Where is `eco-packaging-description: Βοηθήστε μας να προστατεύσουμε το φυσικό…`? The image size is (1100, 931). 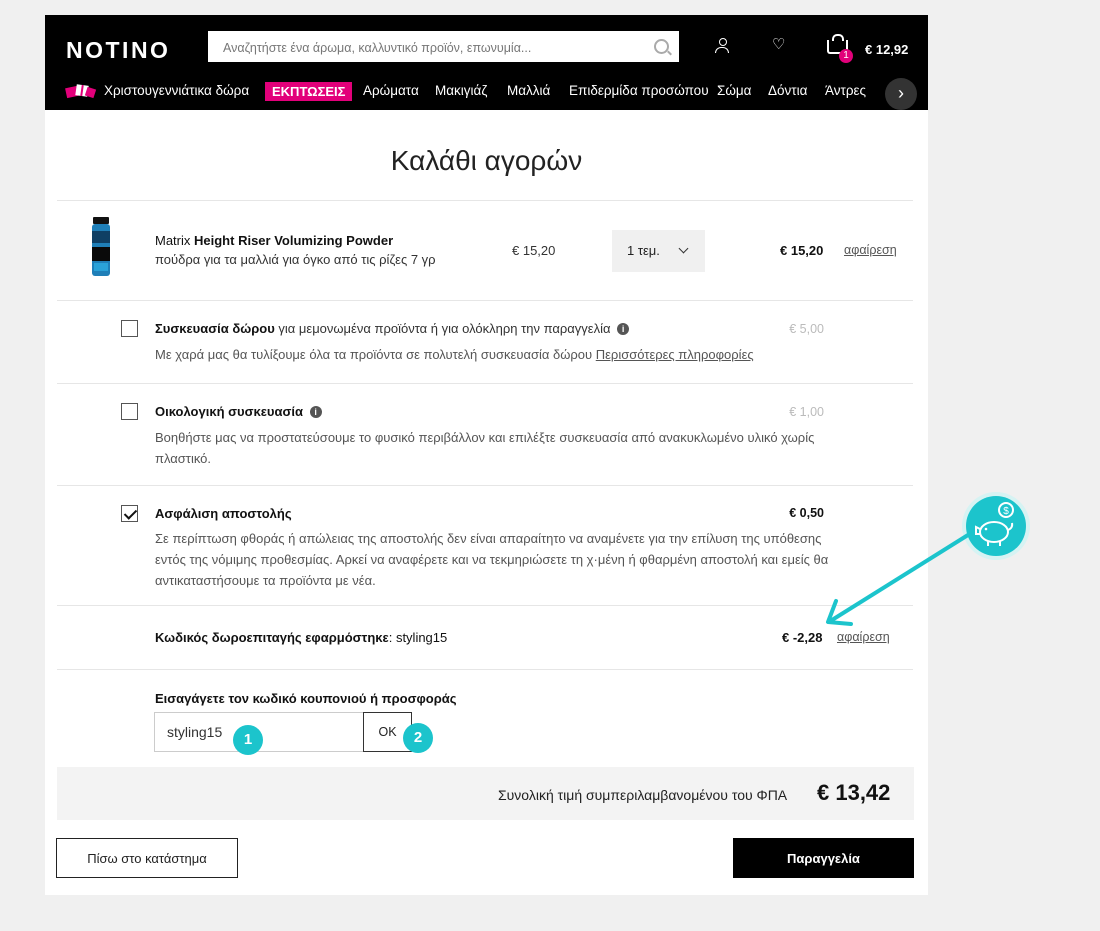 eco-packaging-description: Βοηθήστε μας να προστατεύσουμε το φυσικό… is located at coordinates (485, 448).